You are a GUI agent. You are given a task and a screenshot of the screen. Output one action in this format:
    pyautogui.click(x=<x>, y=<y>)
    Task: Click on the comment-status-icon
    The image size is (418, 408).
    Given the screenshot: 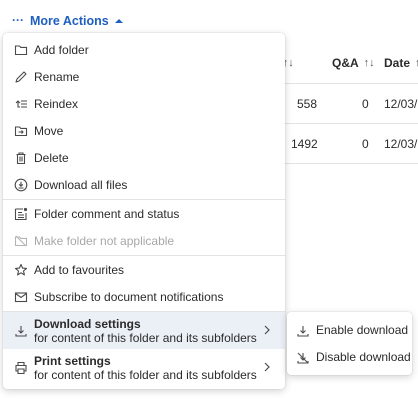 What is the action you would take?
    pyautogui.click(x=21, y=214)
    